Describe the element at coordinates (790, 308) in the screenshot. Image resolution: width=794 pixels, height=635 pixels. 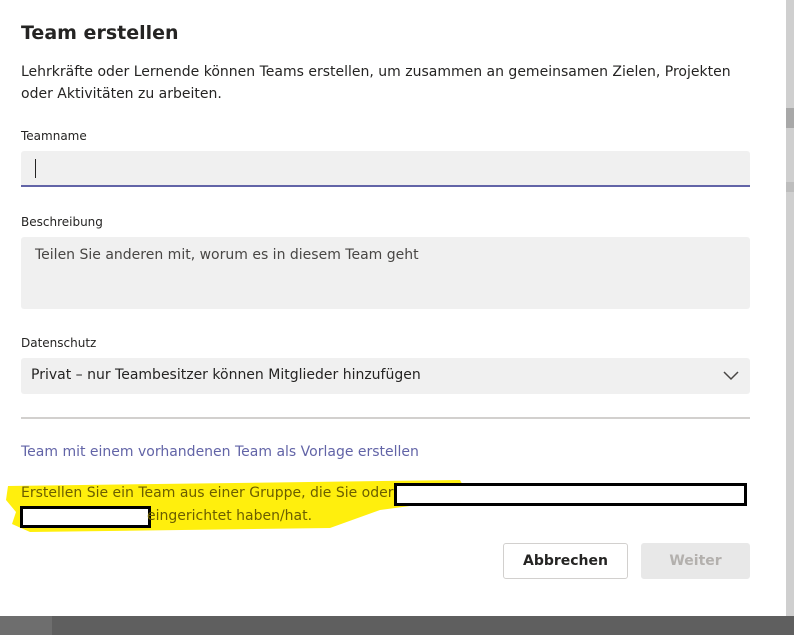
I see `backdrop-right-strip` at that location.